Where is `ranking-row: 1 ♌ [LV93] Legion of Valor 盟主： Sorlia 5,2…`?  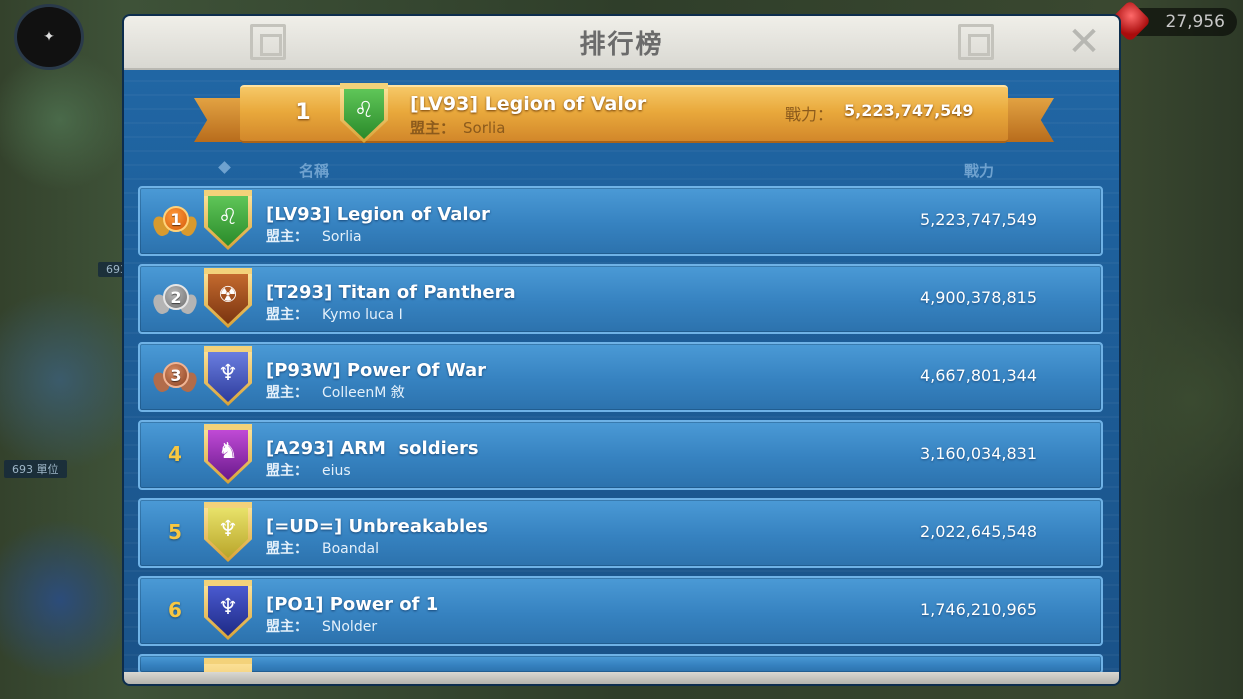
ranking-row: 1 ♌ [LV93] Legion of Valor 盟主： Sorlia 5,2… is located at coordinates (620, 221).